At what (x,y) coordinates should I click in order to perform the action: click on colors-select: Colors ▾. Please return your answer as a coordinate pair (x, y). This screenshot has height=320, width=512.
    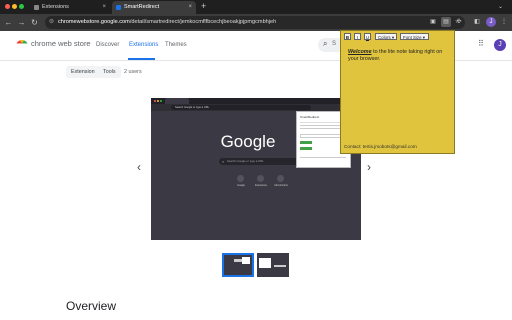
    Looking at the image, I should click on (386, 36).